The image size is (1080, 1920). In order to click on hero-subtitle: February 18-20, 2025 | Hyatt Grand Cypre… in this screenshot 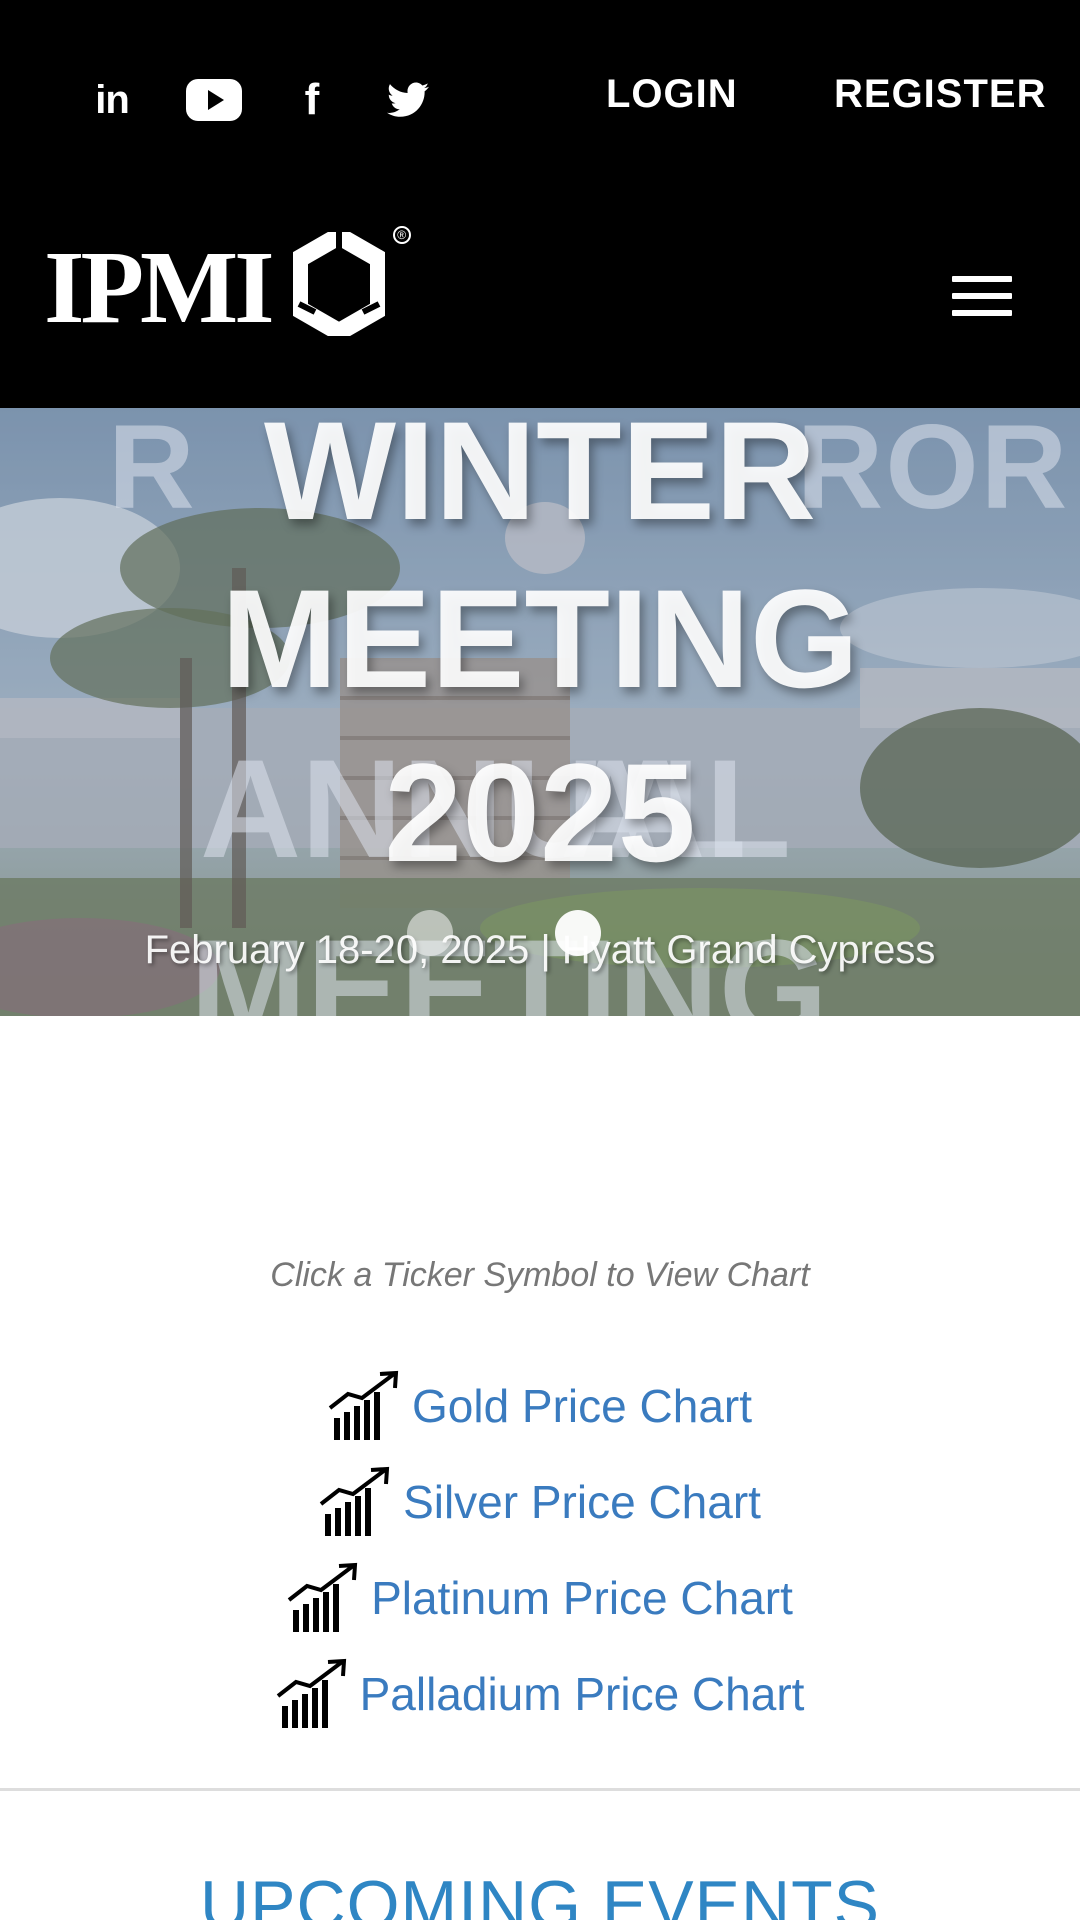, I will do `click(540, 950)`.